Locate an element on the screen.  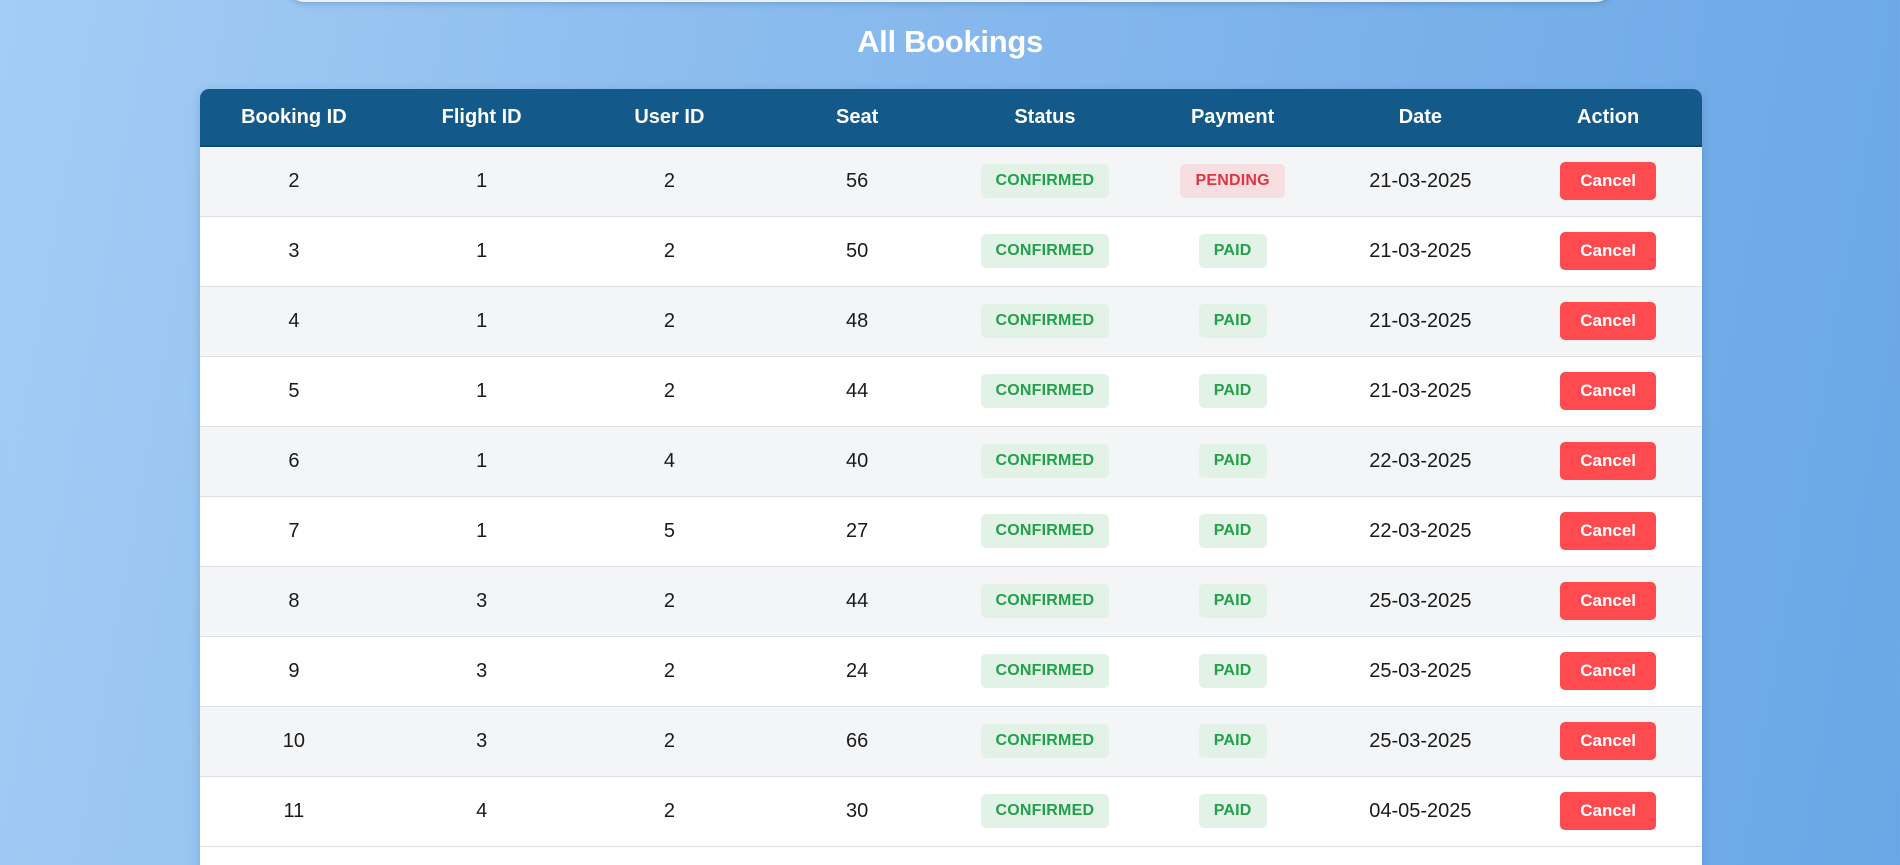
table-row: 5 1 2 44 CONFIRMED PAID 21-03-2025 Cancel is located at coordinates (951, 391).